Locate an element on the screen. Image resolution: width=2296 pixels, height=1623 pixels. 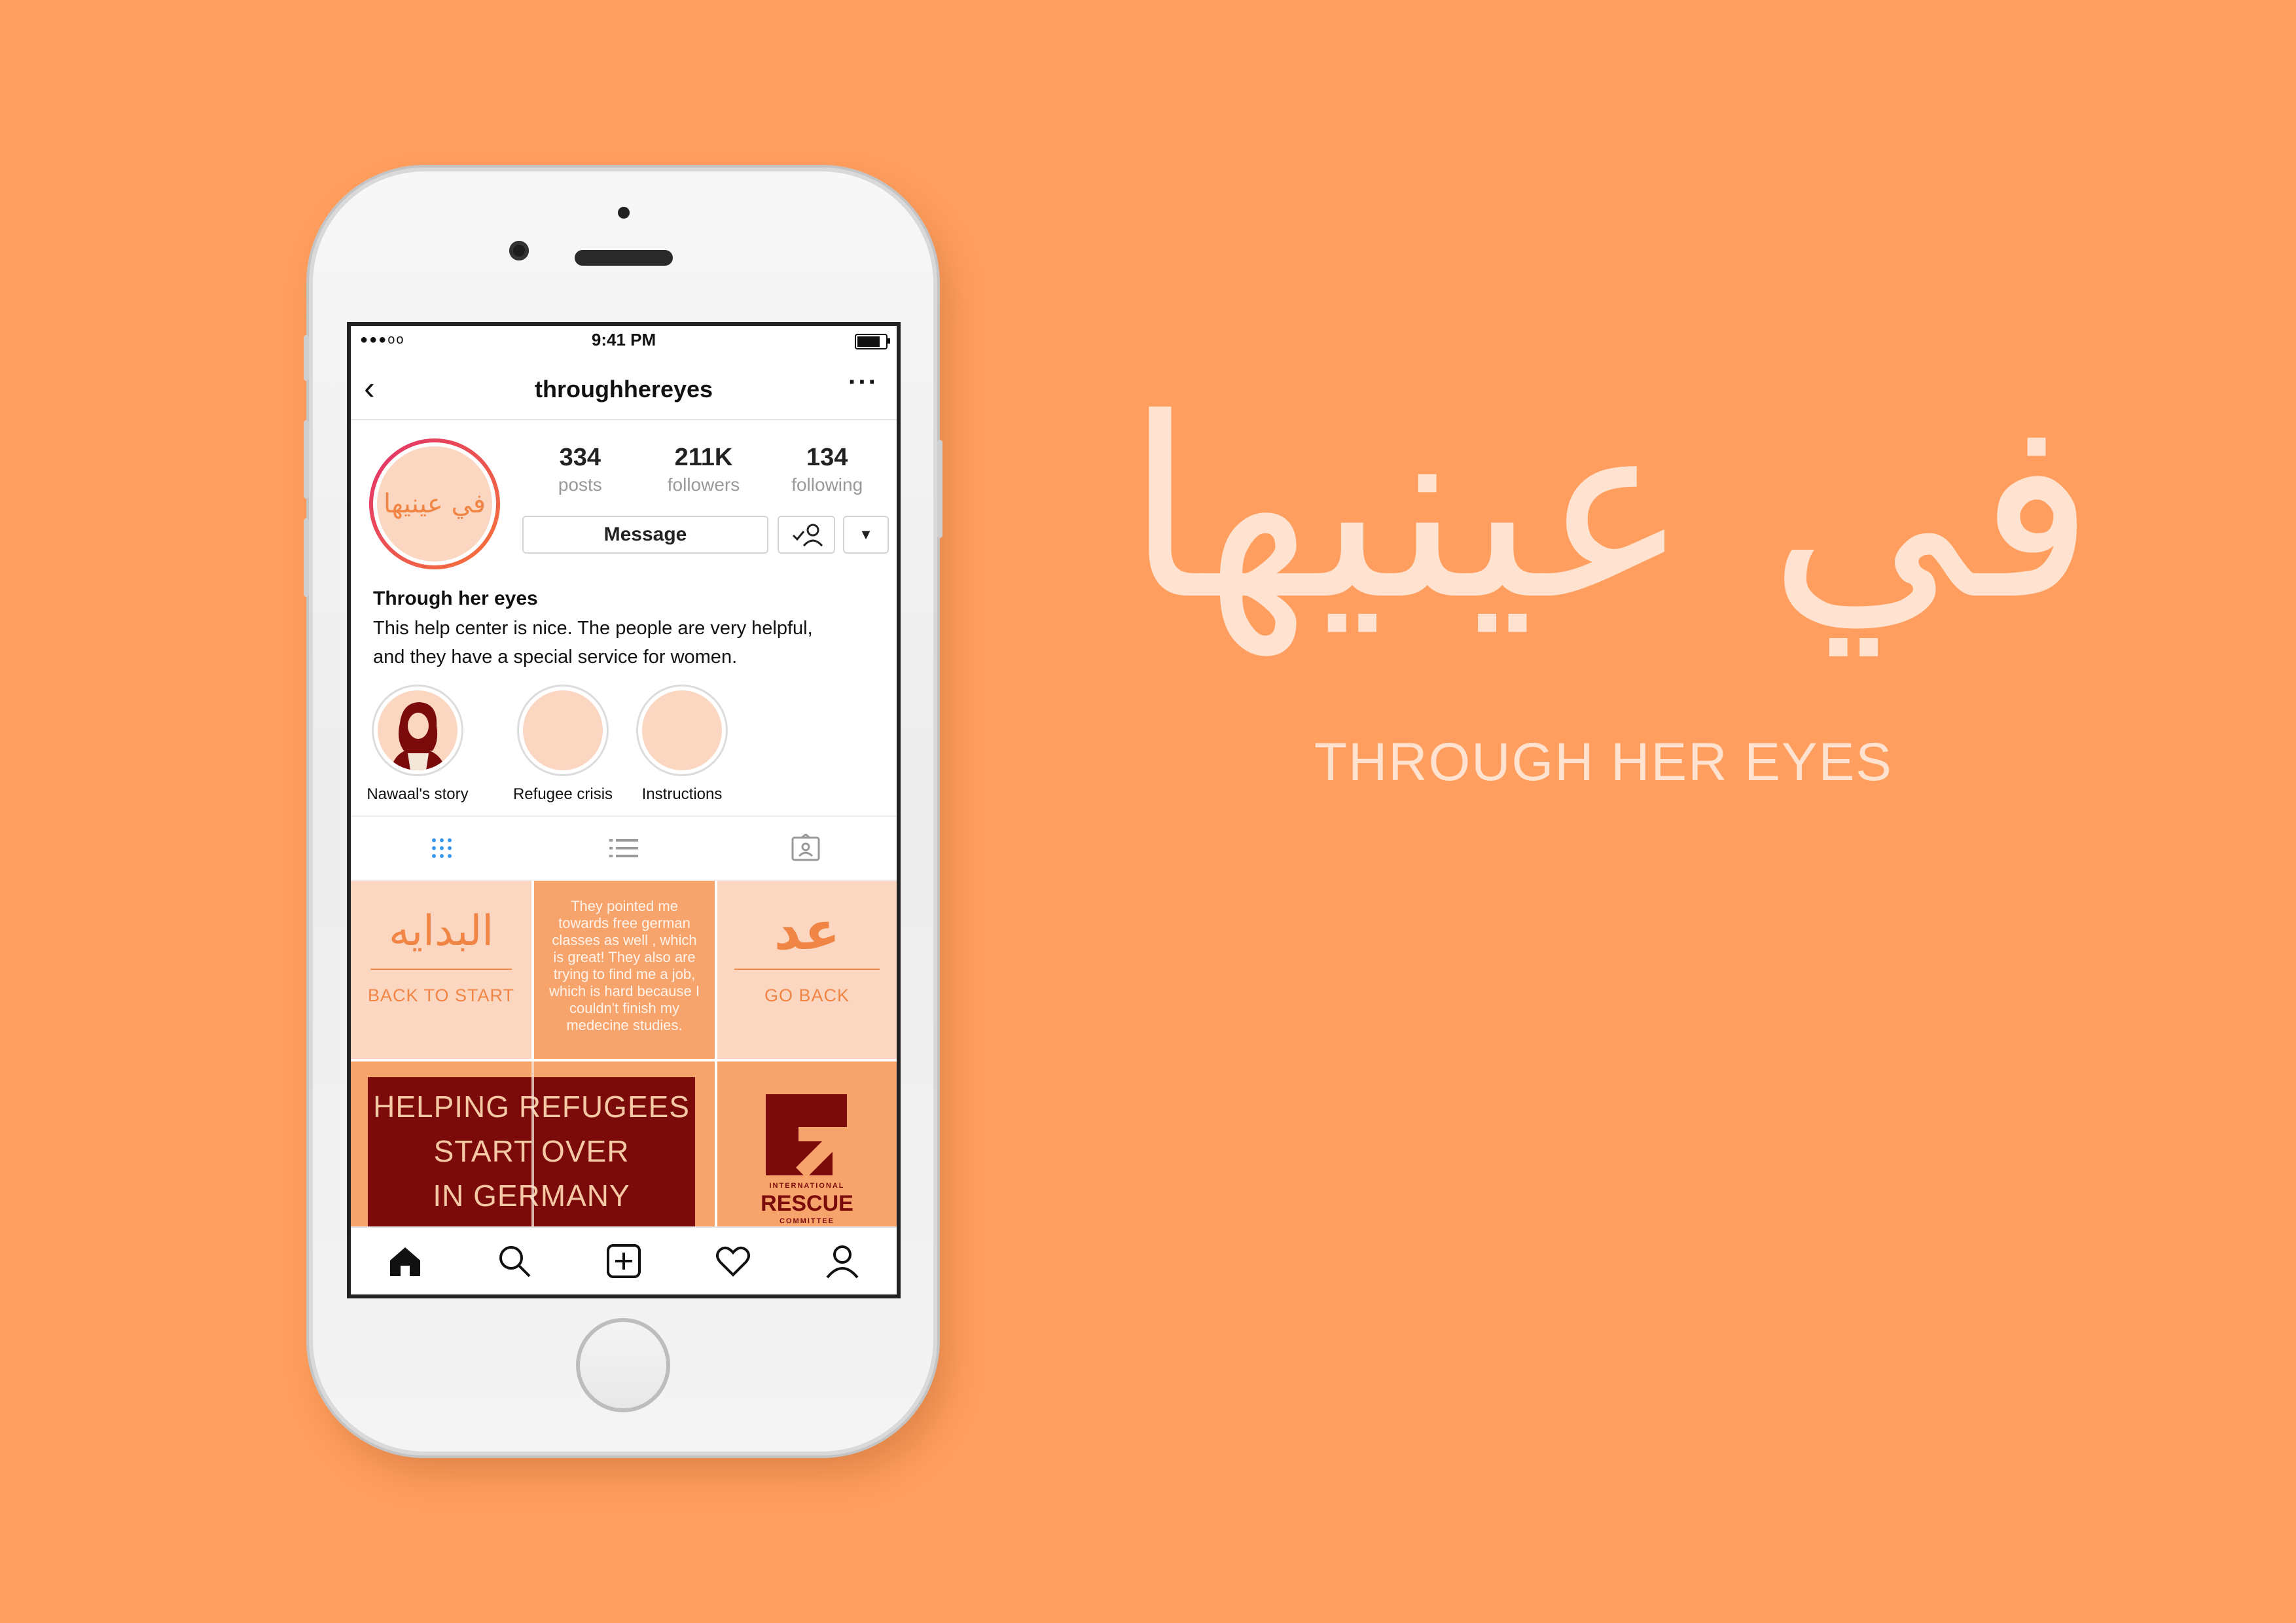
stat-posts: 334 posts is located at coordinates (580, 472).